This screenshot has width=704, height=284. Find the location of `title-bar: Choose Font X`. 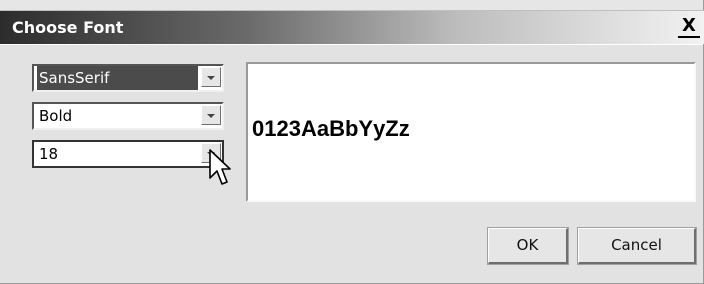

title-bar: Choose Font X is located at coordinates (352, 27).